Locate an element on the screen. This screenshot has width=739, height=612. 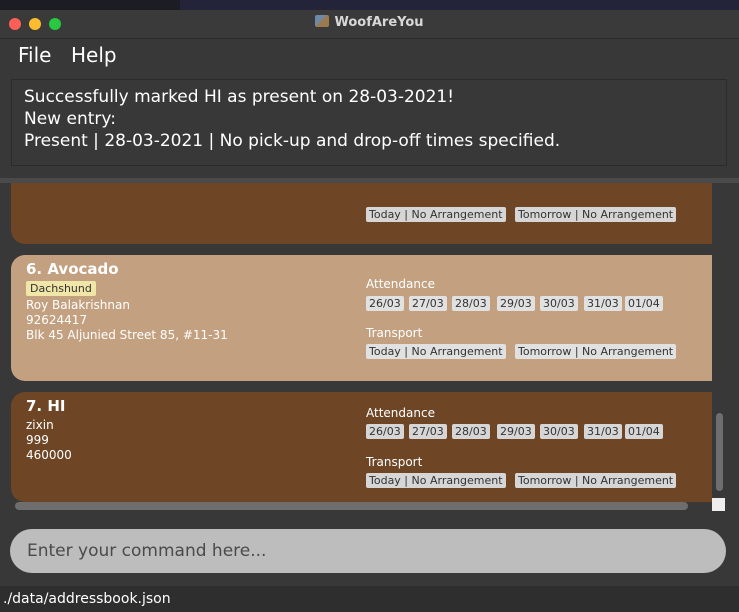
vertical-scrollbar is located at coordinates (719, 452).